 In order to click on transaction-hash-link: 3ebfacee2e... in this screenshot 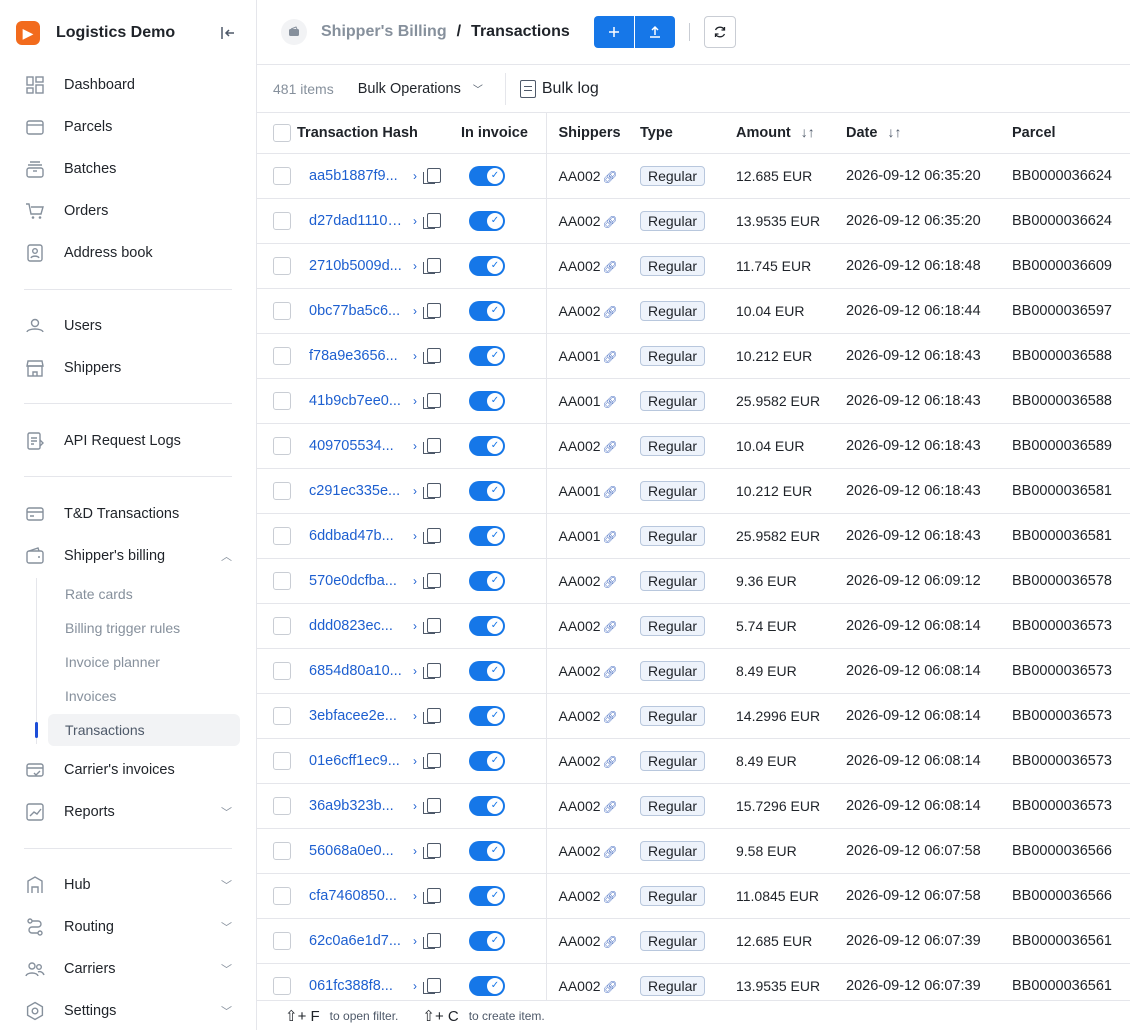, I will do `click(358, 716)`.